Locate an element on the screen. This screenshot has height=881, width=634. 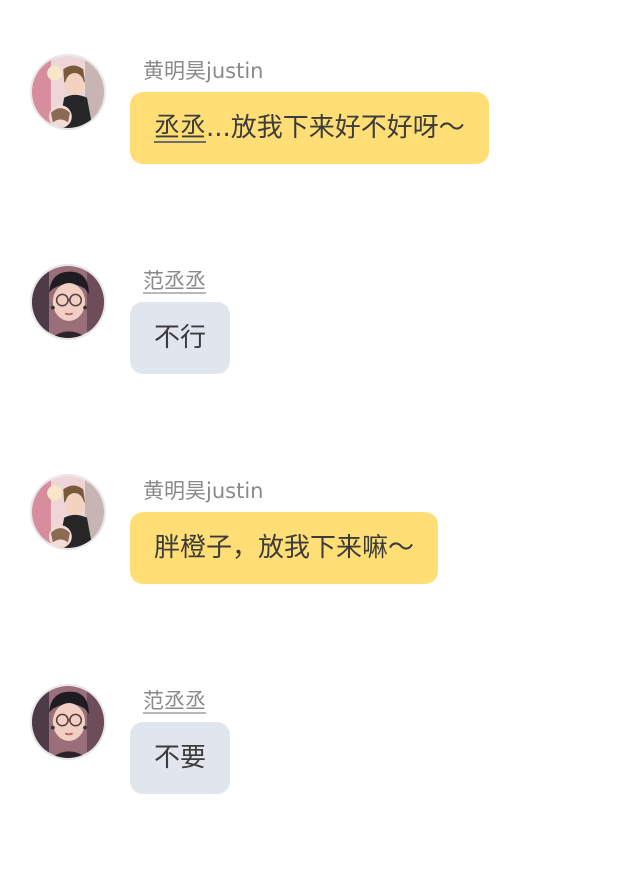
message-text: 胖橙子，放我下来嘛～ is located at coordinates (284, 548).